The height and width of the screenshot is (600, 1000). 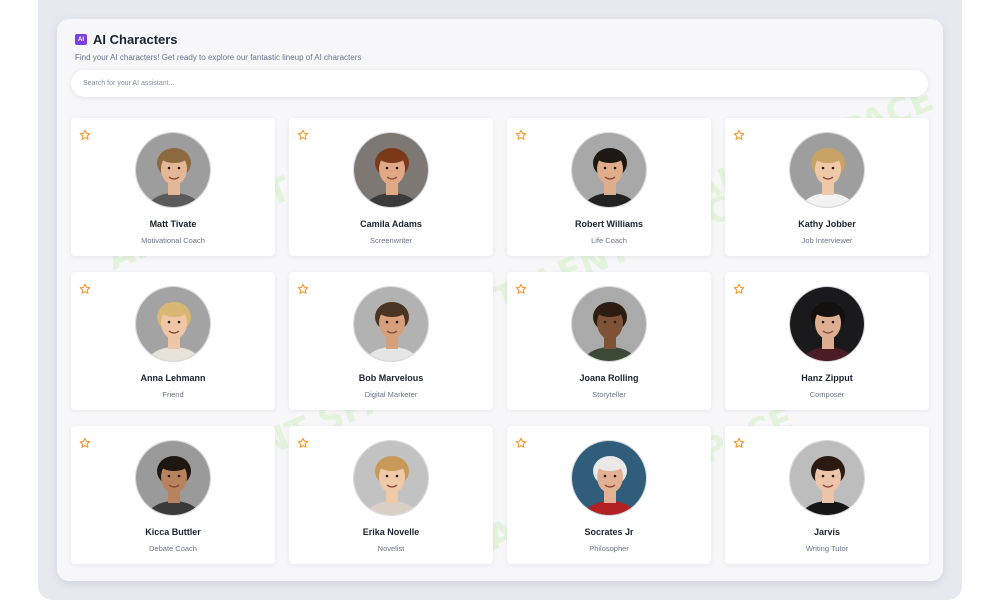 What do you see at coordinates (827, 240) in the screenshot?
I see `character-role: Job Interviewer` at bounding box center [827, 240].